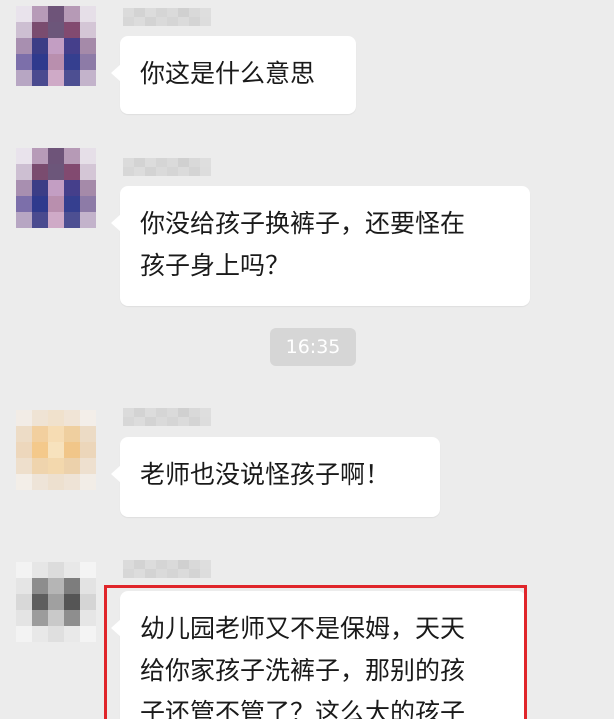 This screenshot has height=719, width=614. I want to click on avatar-contact-b, so click(56, 450).